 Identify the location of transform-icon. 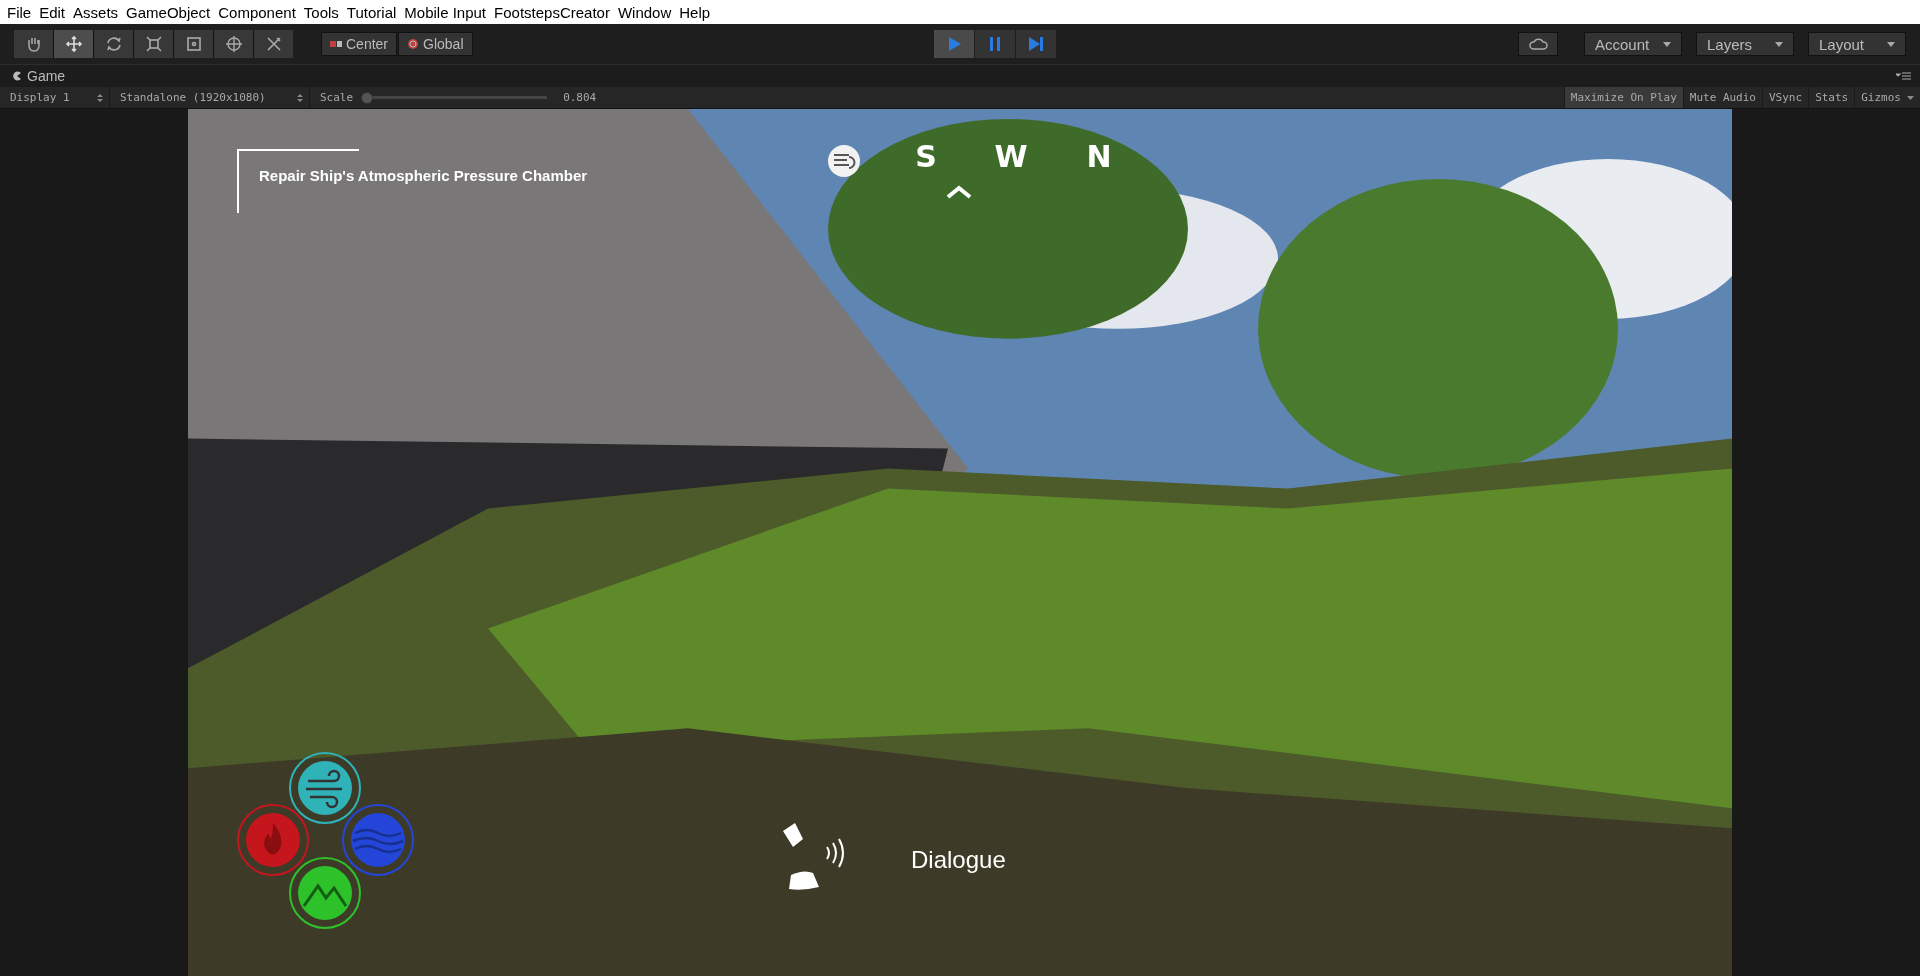
(233, 44).